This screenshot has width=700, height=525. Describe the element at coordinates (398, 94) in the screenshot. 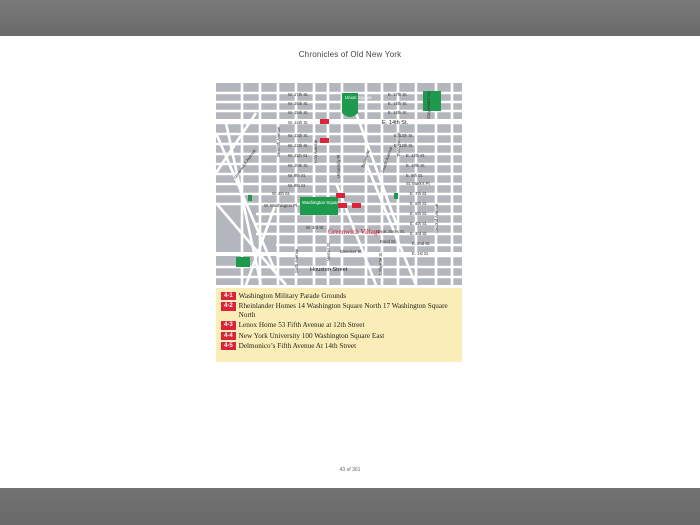

I see `svg-text: E. 17th St.` at that location.